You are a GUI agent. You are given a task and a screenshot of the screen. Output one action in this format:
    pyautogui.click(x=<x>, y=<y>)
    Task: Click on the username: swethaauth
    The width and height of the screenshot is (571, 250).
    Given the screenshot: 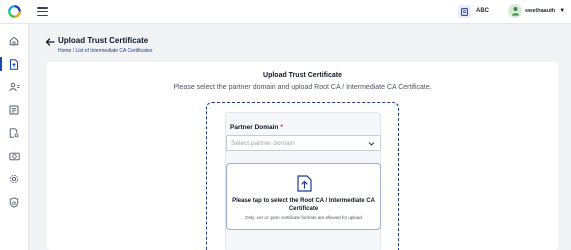 What is the action you would take?
    pyautogui.click(x=540, y=11)
    